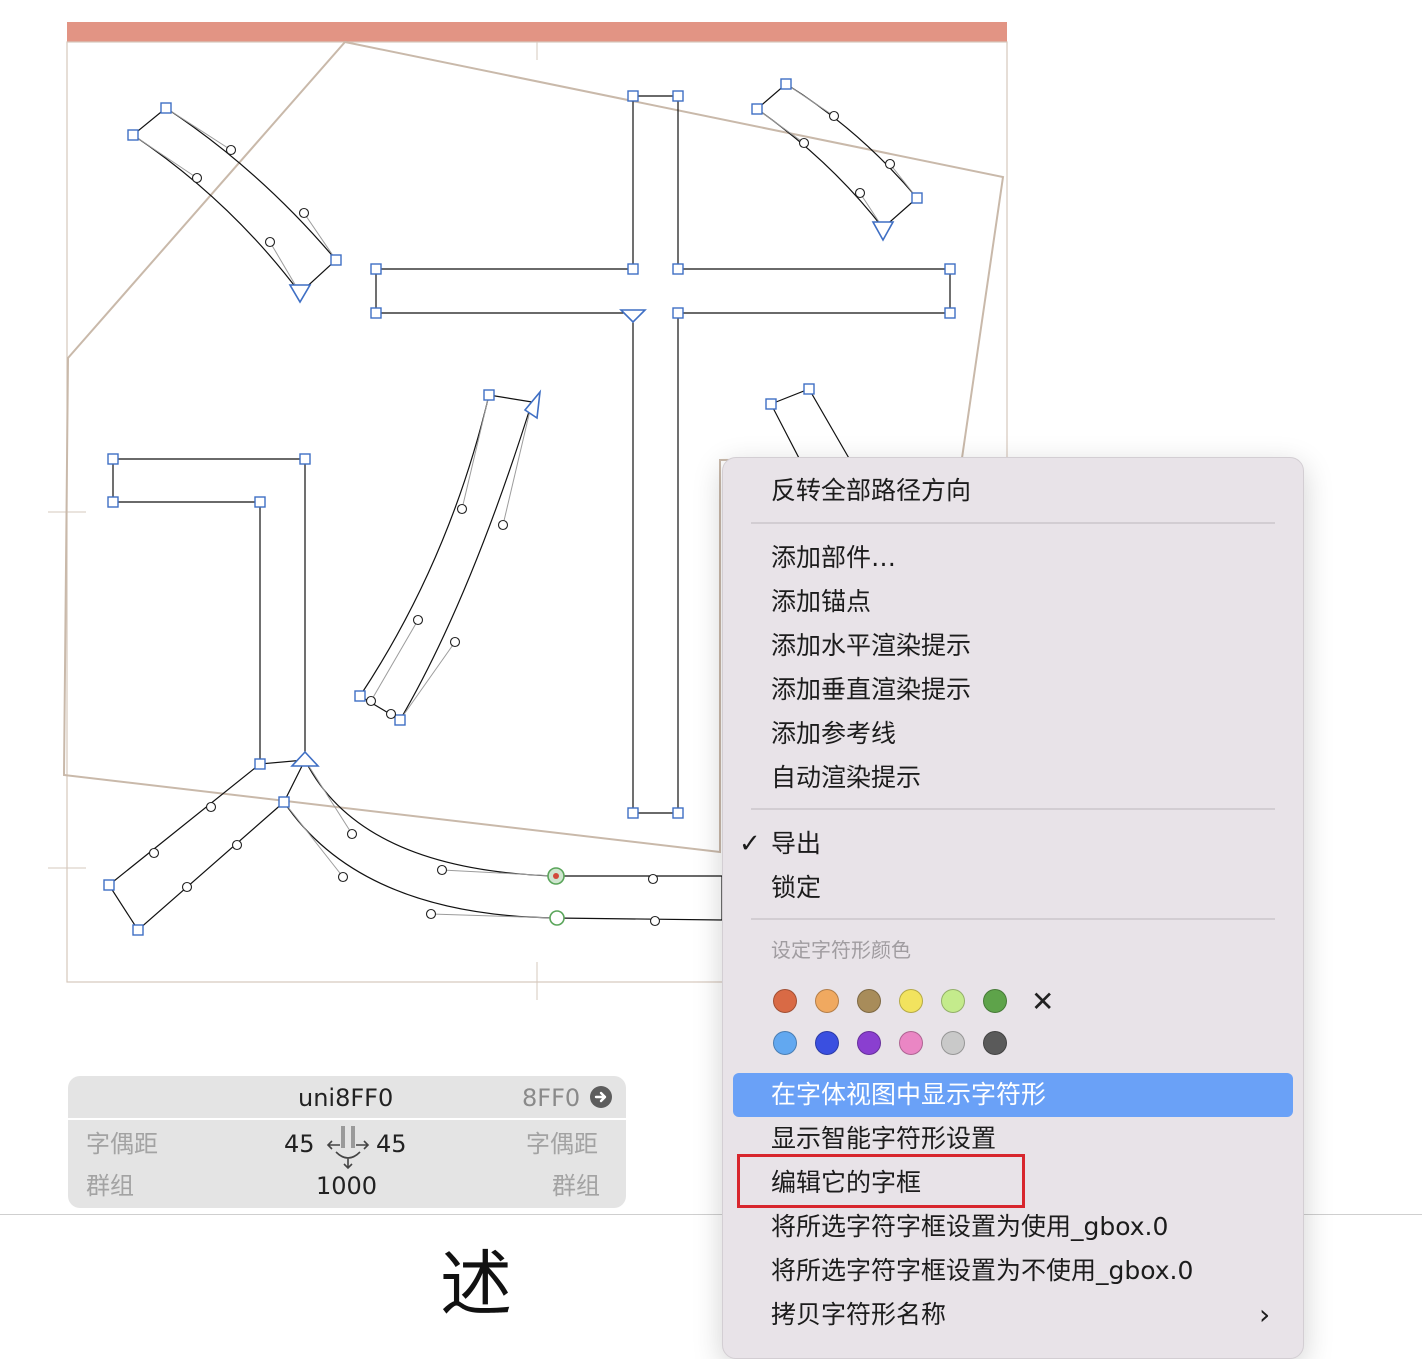 This screenshot has height=1359, width=1422. I want to click on left-group-label: 群组, so click(110, 1186).